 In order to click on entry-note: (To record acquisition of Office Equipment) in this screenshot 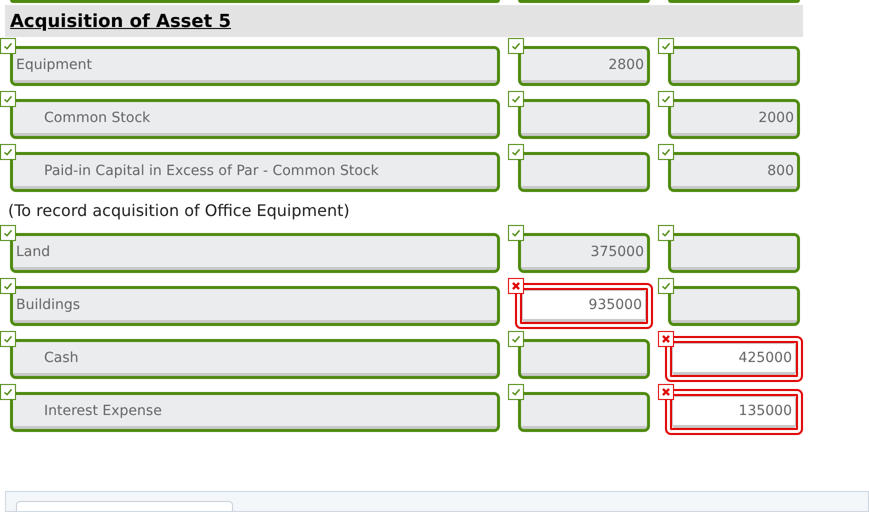, I will do `click(179, 210)`.